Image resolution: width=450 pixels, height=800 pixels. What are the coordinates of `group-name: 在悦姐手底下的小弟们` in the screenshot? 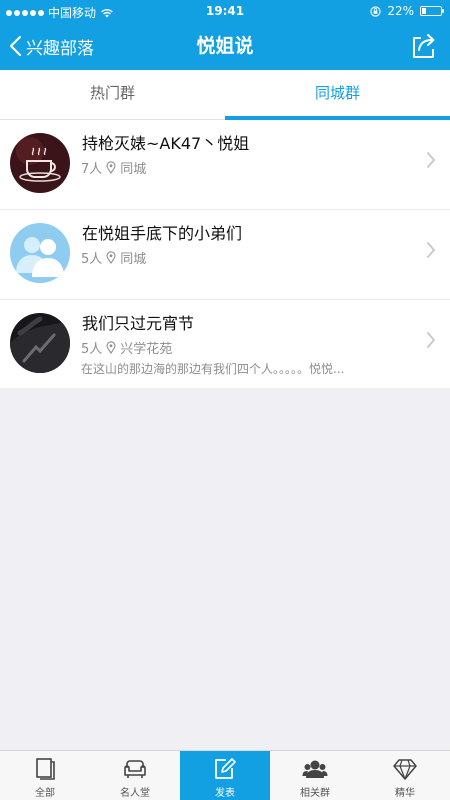 It's located at (162, 233).